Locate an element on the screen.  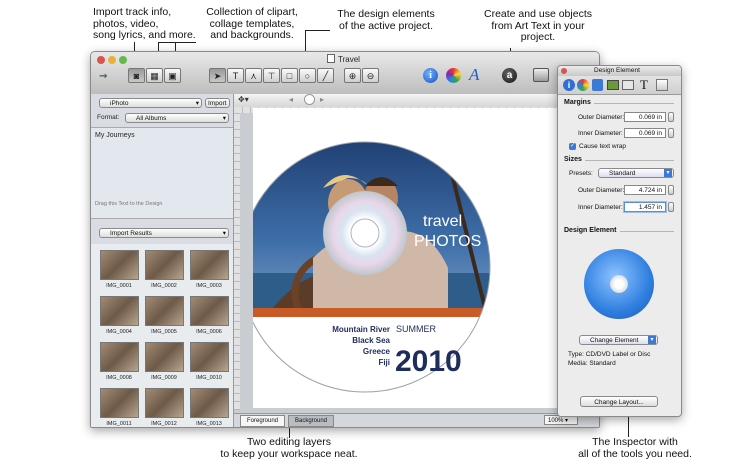
format-popup: All Albums ▾ is located at coordinates (177, 118).